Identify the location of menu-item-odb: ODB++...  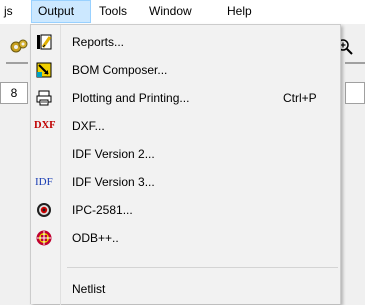
(185, 238).